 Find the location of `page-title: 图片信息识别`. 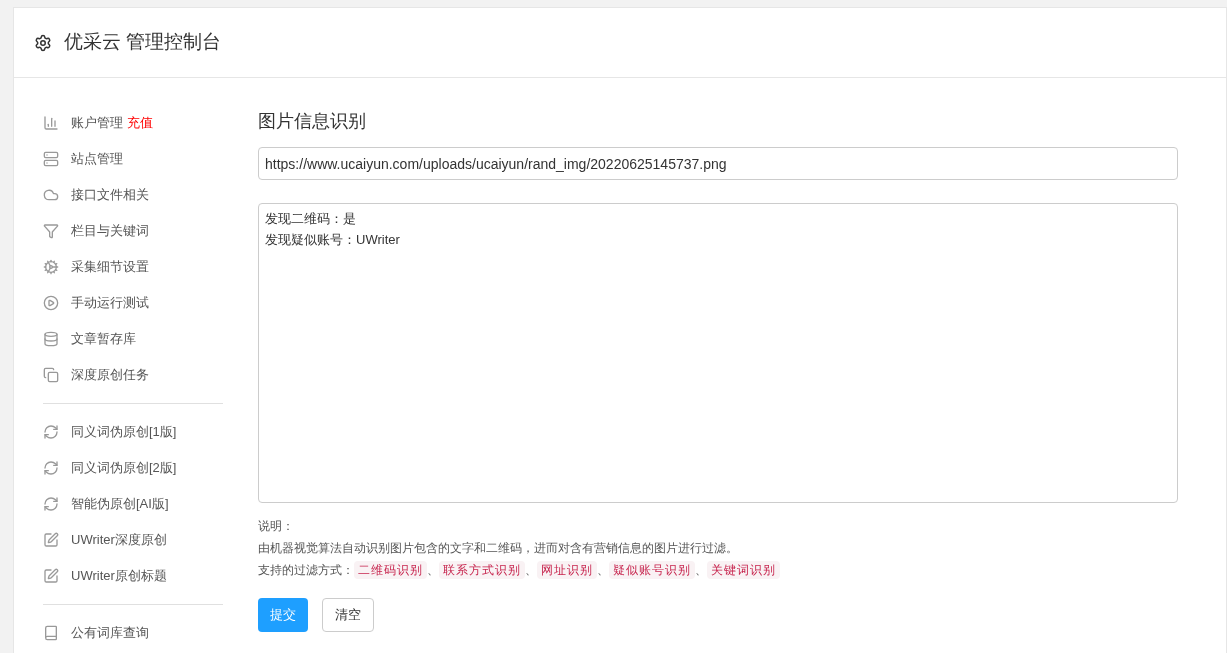

page-title: 图片信息识别 is located at coordinates (312, 121).